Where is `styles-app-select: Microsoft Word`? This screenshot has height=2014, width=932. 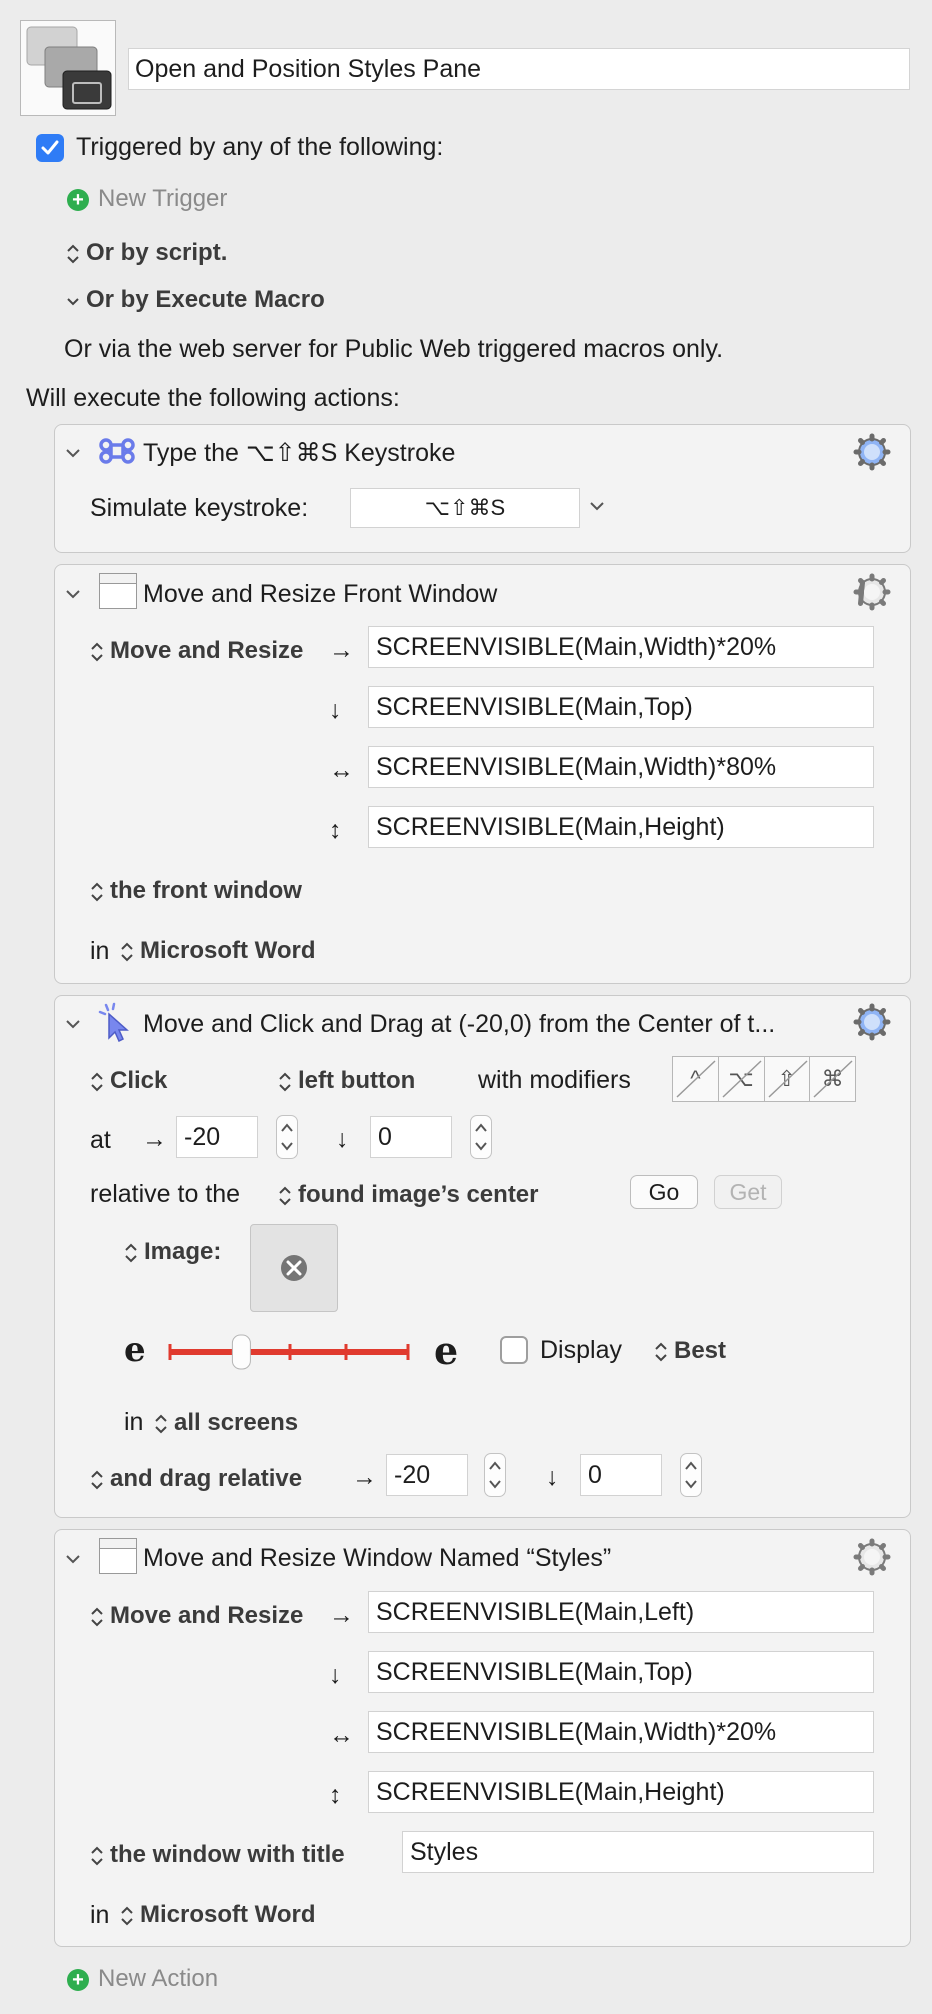
styles-app-select: Microsoft Word is located at coordinates (218, 1915).